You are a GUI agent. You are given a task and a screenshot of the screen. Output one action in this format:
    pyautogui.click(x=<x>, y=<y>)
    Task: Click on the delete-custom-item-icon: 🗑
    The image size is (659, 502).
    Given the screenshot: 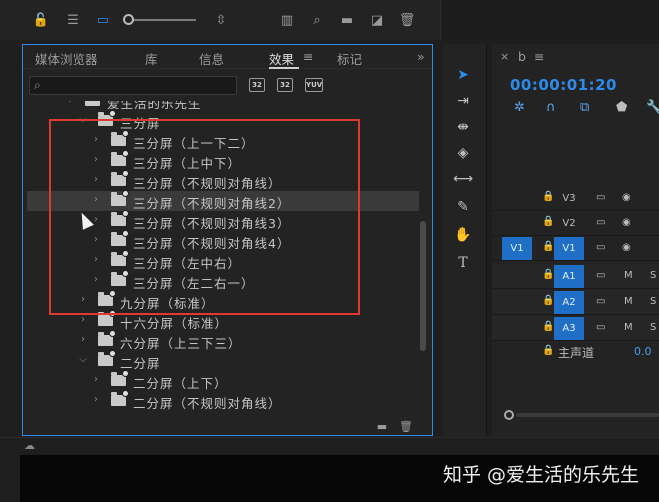 What is the action you would take?
    pyautogui.click(x=406, y=426)
    